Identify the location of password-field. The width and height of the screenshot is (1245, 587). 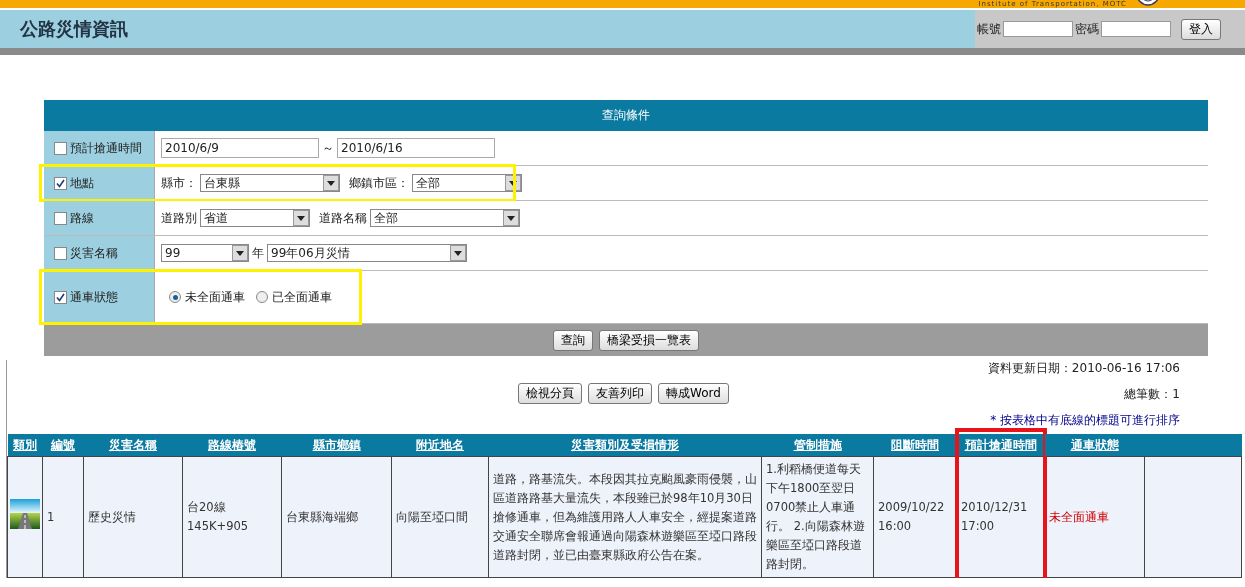
(1136, 29).